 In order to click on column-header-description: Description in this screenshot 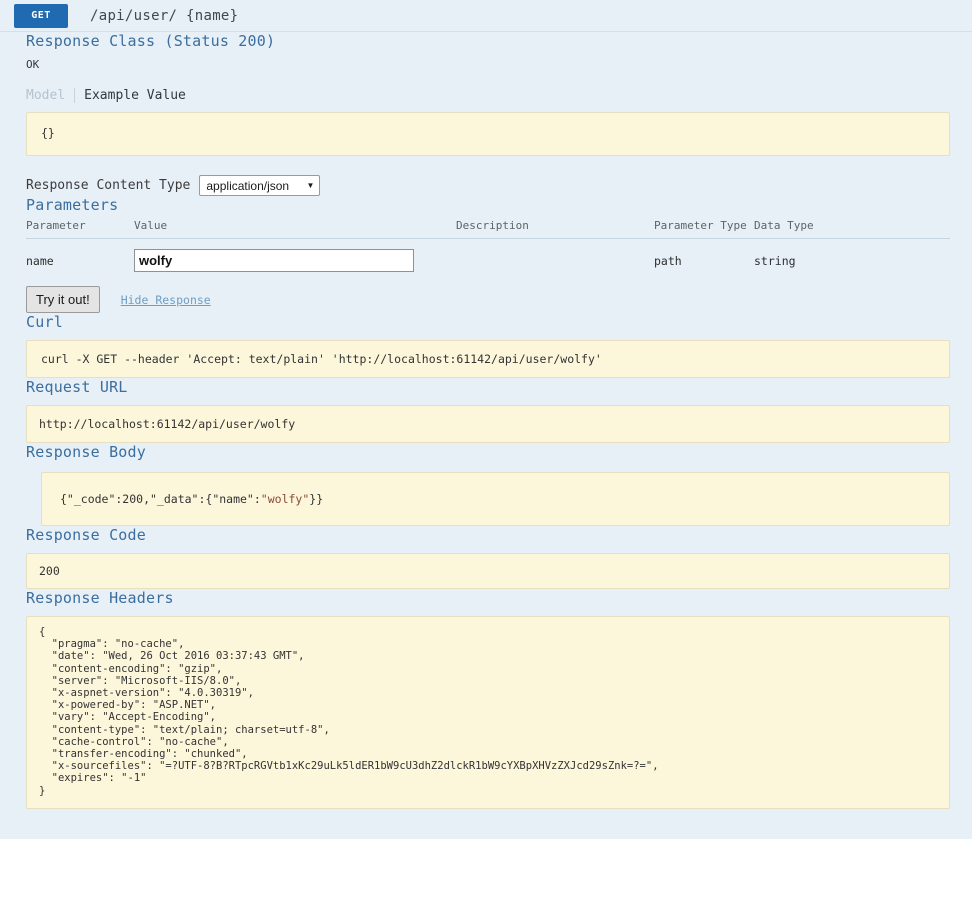, I will do `click(555, 229)`.